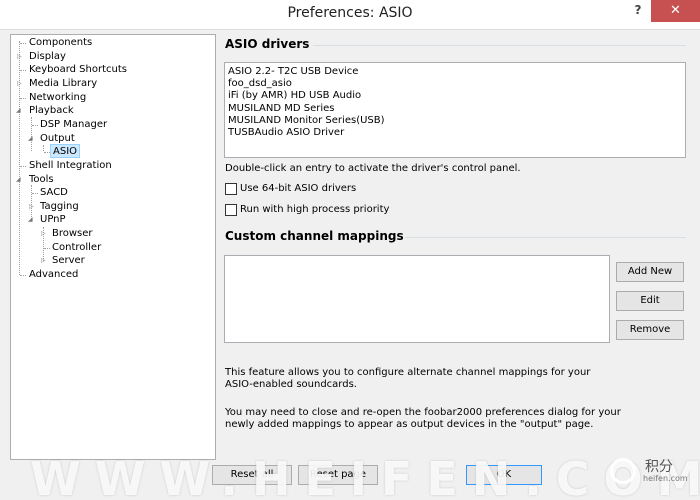 Image resolution: width=700 pixels, height=500 pixels. Describe the element at coordinates (51, 110) in the screenshot. I see `tree-item-label: Playback` at that location.